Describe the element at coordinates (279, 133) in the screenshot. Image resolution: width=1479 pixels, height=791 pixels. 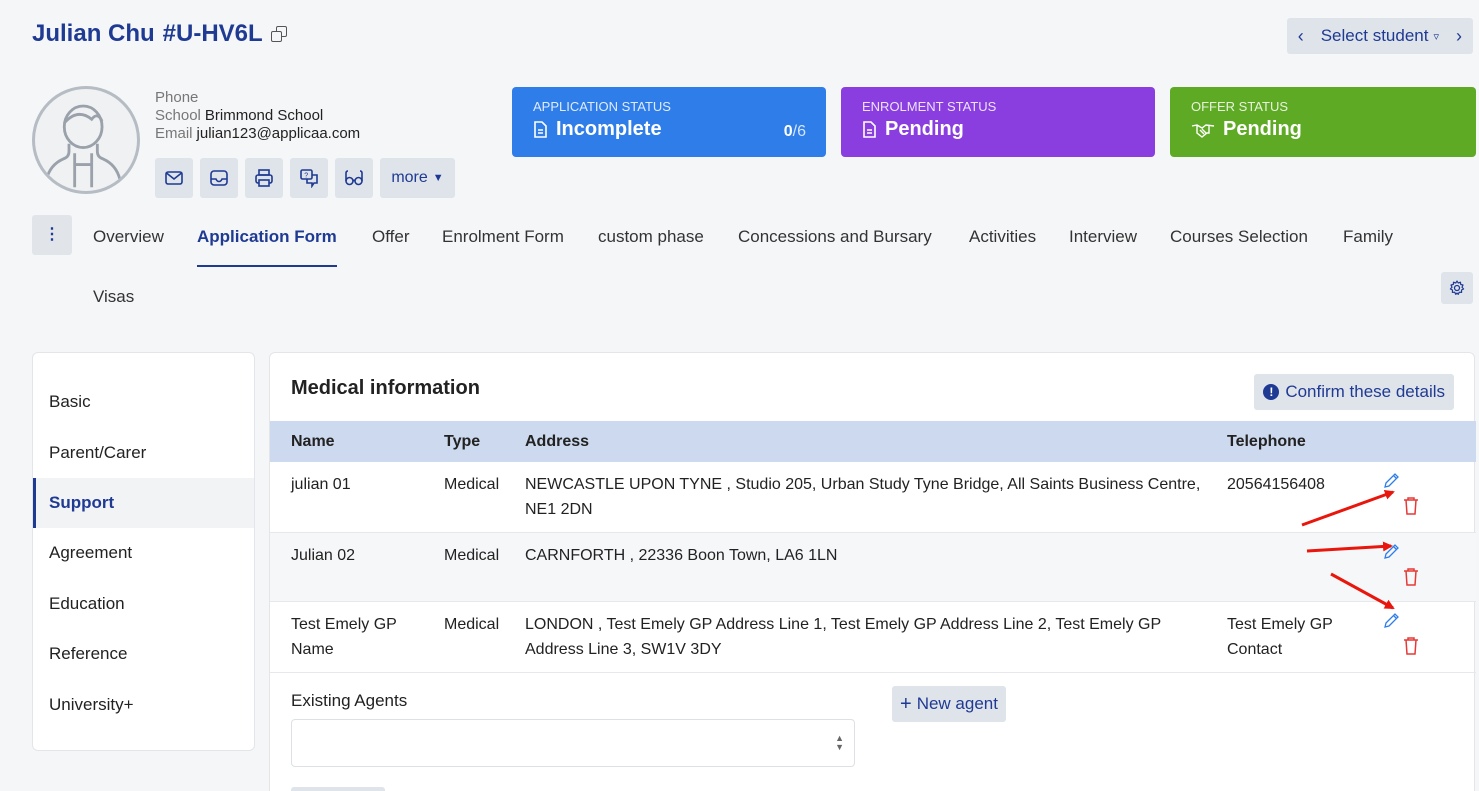
I see `email-value: julian123@applicaa.com` at that location.